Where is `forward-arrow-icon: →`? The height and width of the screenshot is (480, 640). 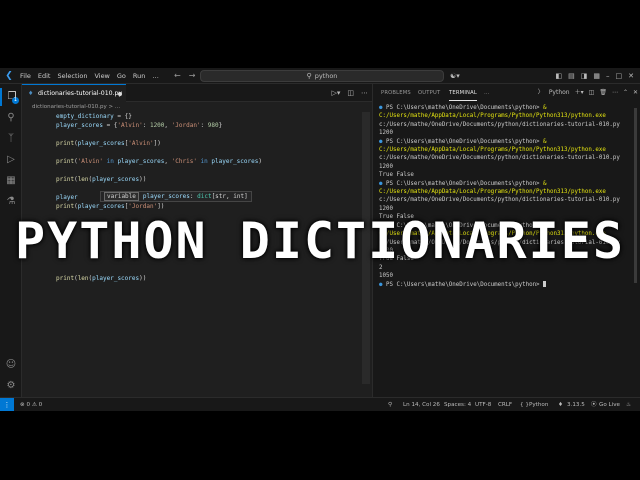
forward-arrow-icon: → is located at coordinates (192, 76).